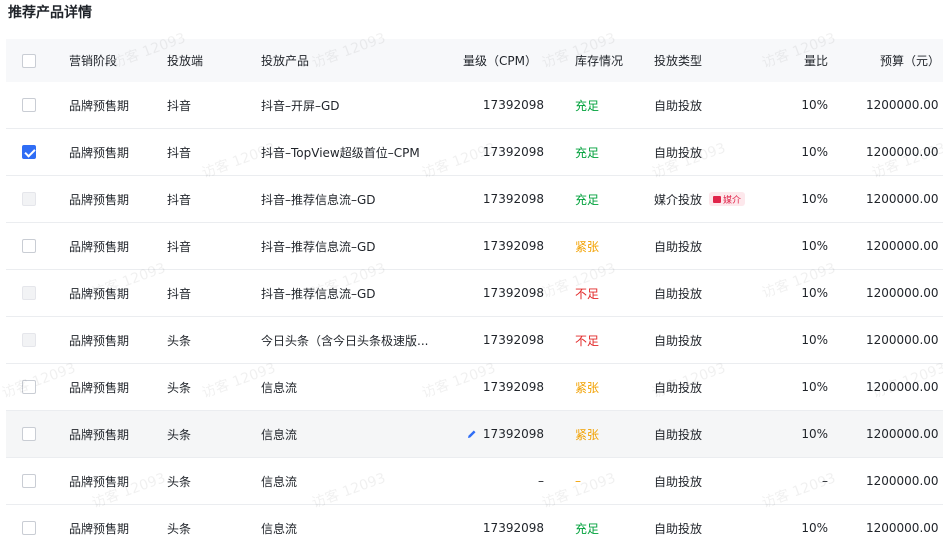 This screenshot has height=547, width=943. I want to click on cell-inventory: –, so click(578, 481).